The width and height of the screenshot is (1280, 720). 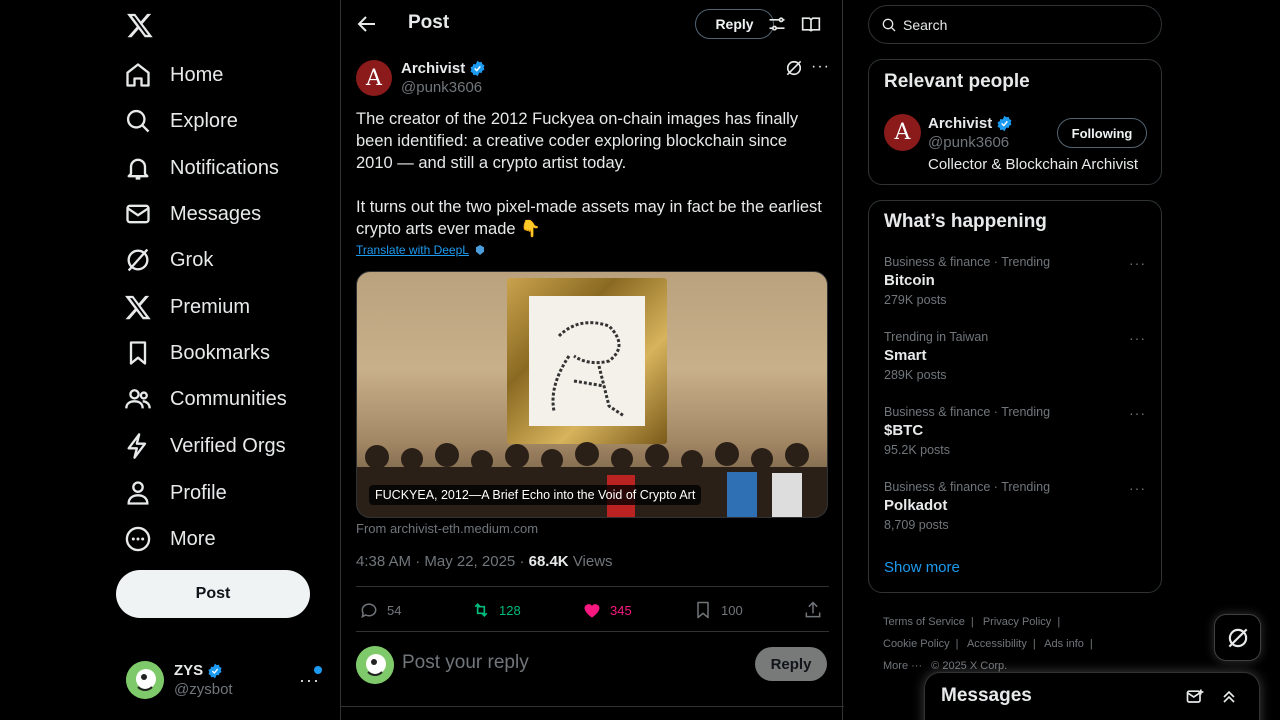 What do you see at coordinates (1092, 696) in the screenshot?
I see `messages-drawer: Messages` at bounding box center [1092, 696].